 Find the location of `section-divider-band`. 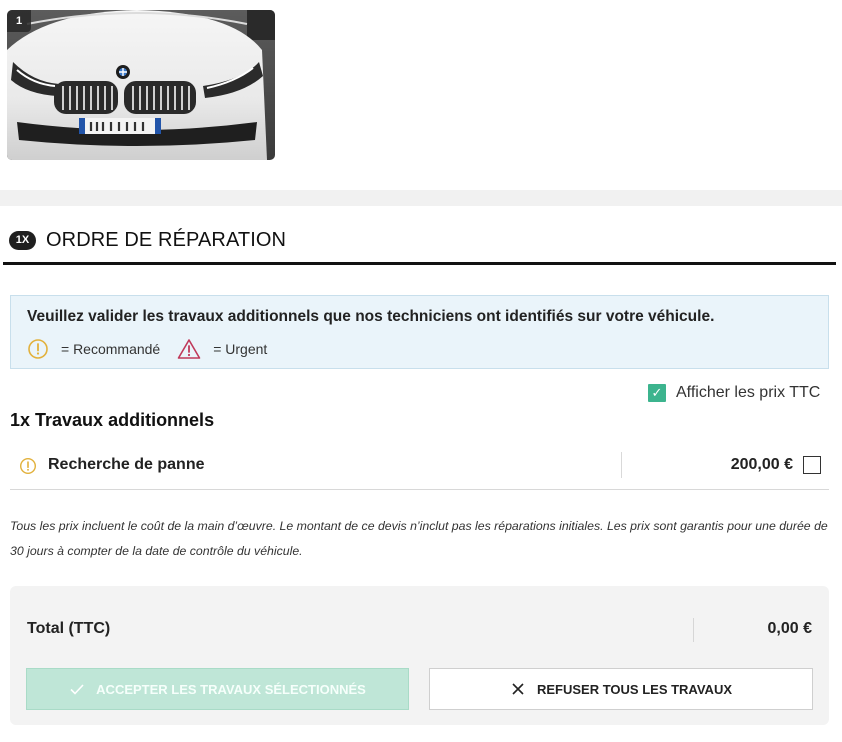

section-divider-band is located at coordinates (421, 198).